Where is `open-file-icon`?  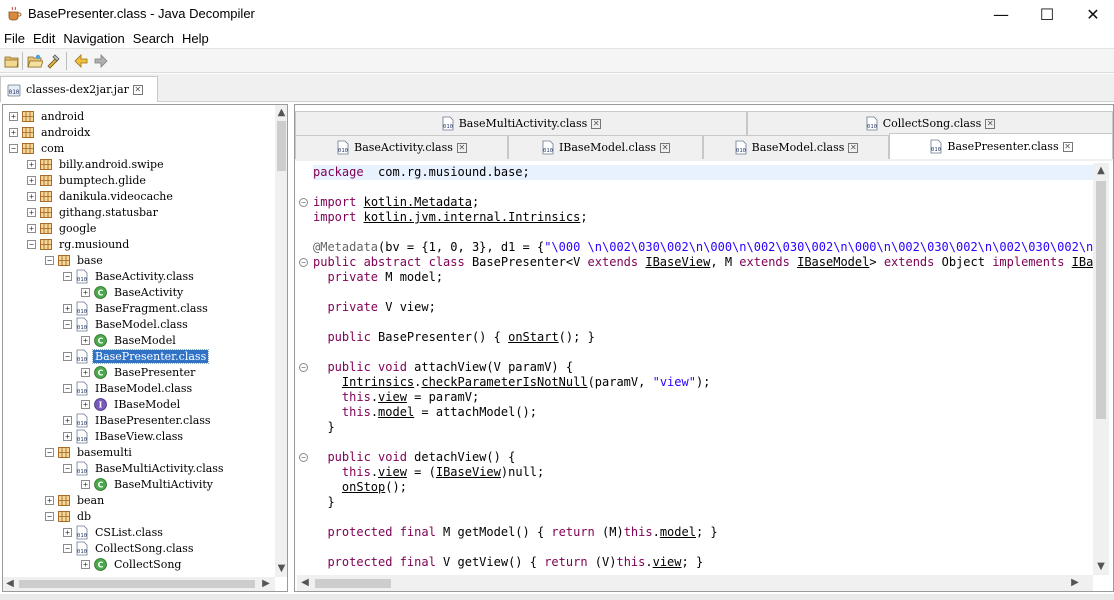
open-file-icon is located at coordinates (12, 61).